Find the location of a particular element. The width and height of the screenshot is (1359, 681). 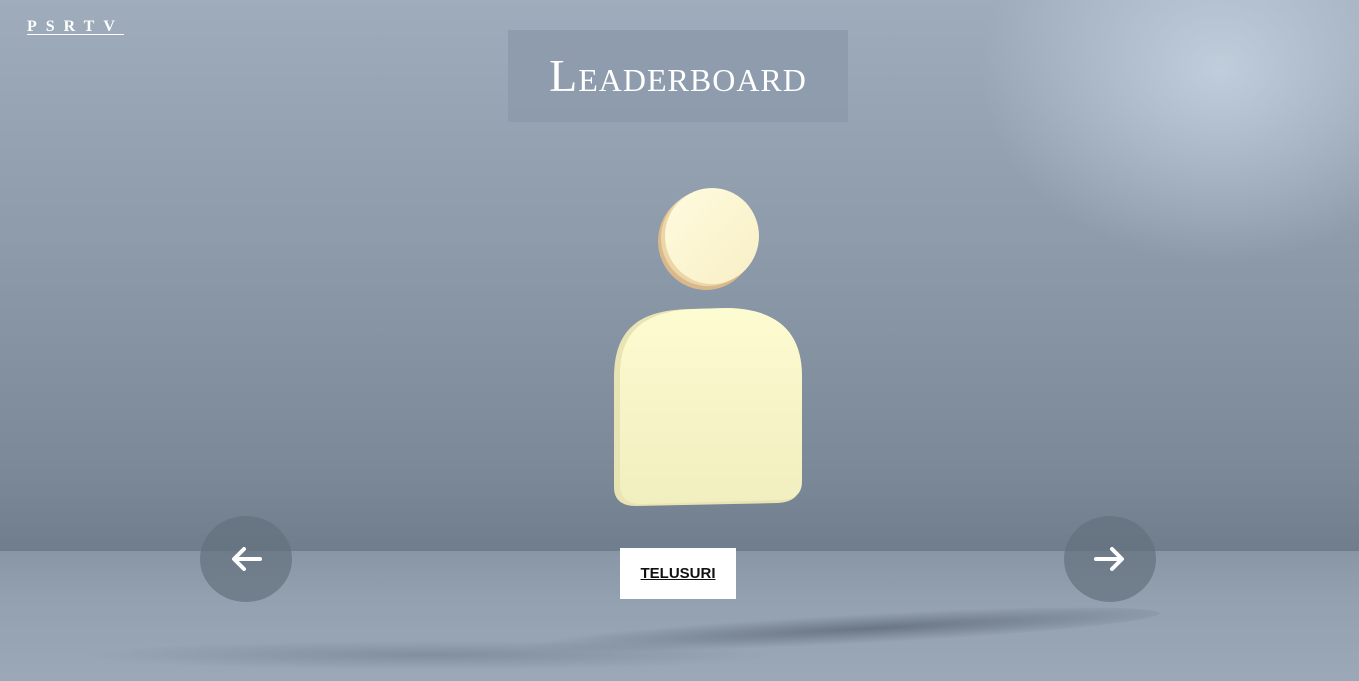

explore-button: TELUSURI is located at coordinates (678, 573).